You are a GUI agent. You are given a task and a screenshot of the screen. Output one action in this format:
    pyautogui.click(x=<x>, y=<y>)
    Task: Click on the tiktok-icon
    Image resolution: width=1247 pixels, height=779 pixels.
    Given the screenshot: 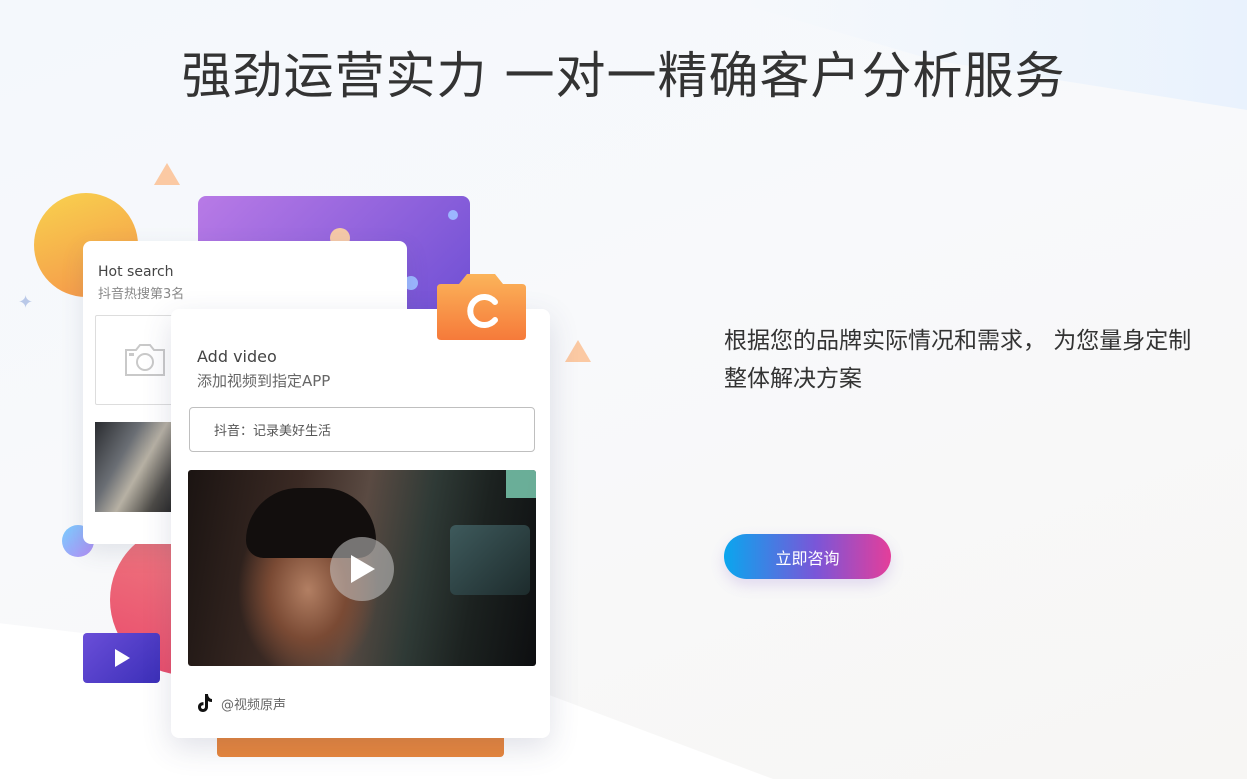 What is the action you would take?
    pyautogui.click(x=205, y=703)
    